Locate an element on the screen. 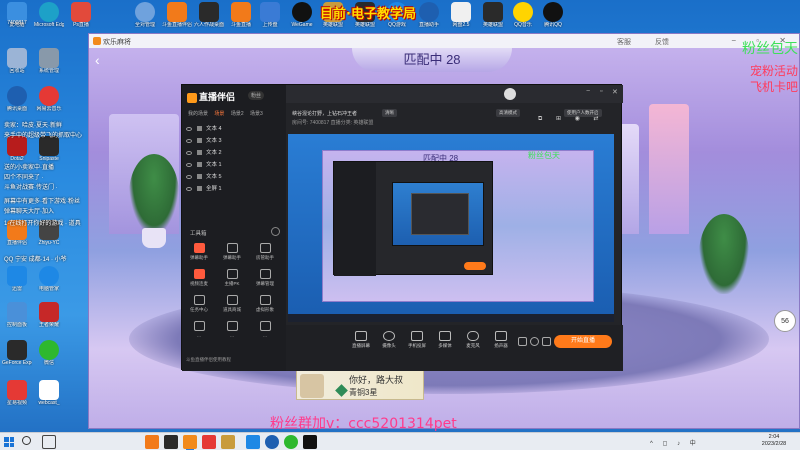 The width and height of the screenshot is (800, 450). desktop-icon-six-person: 六人作战桌面 is located at coordinates (209, 15).